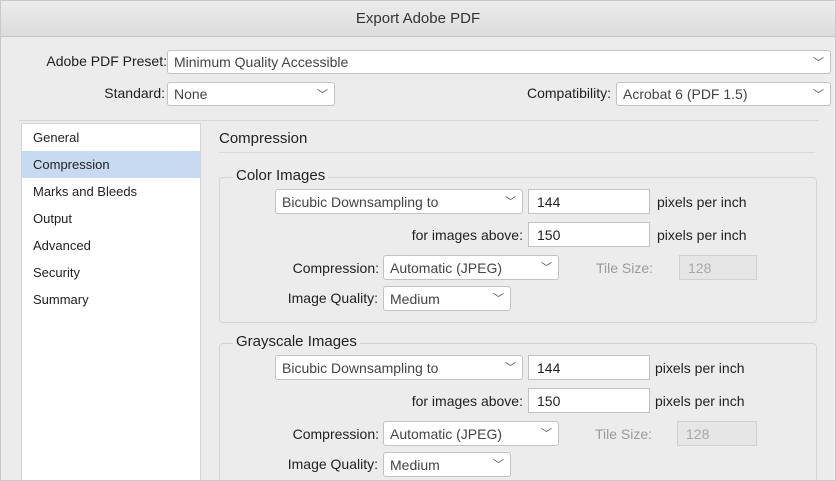 Image resolution: width=836 pixels, height=481 pixels. I want to click on compatibility-label: Compatibility:, so click(568, 93).